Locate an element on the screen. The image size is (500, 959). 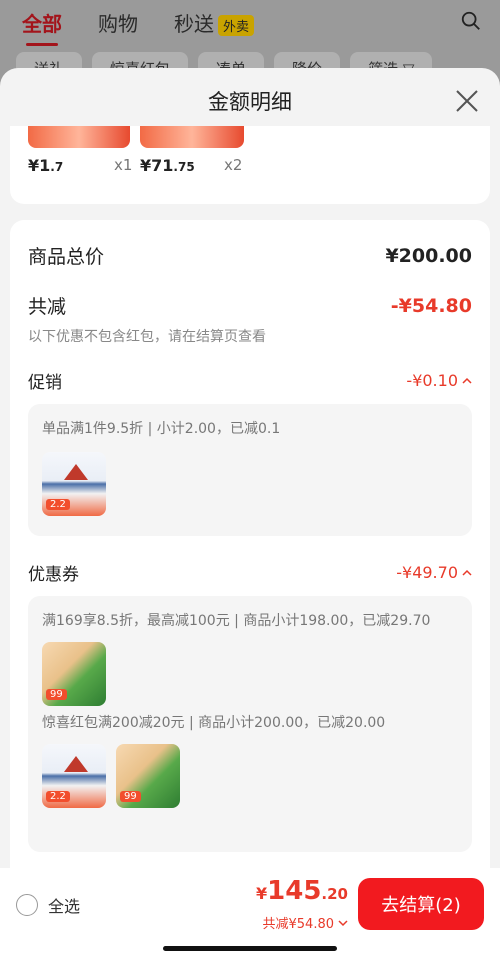
checkout-discount-text: 共减¥54.80 is located at coordinates (298, 924).